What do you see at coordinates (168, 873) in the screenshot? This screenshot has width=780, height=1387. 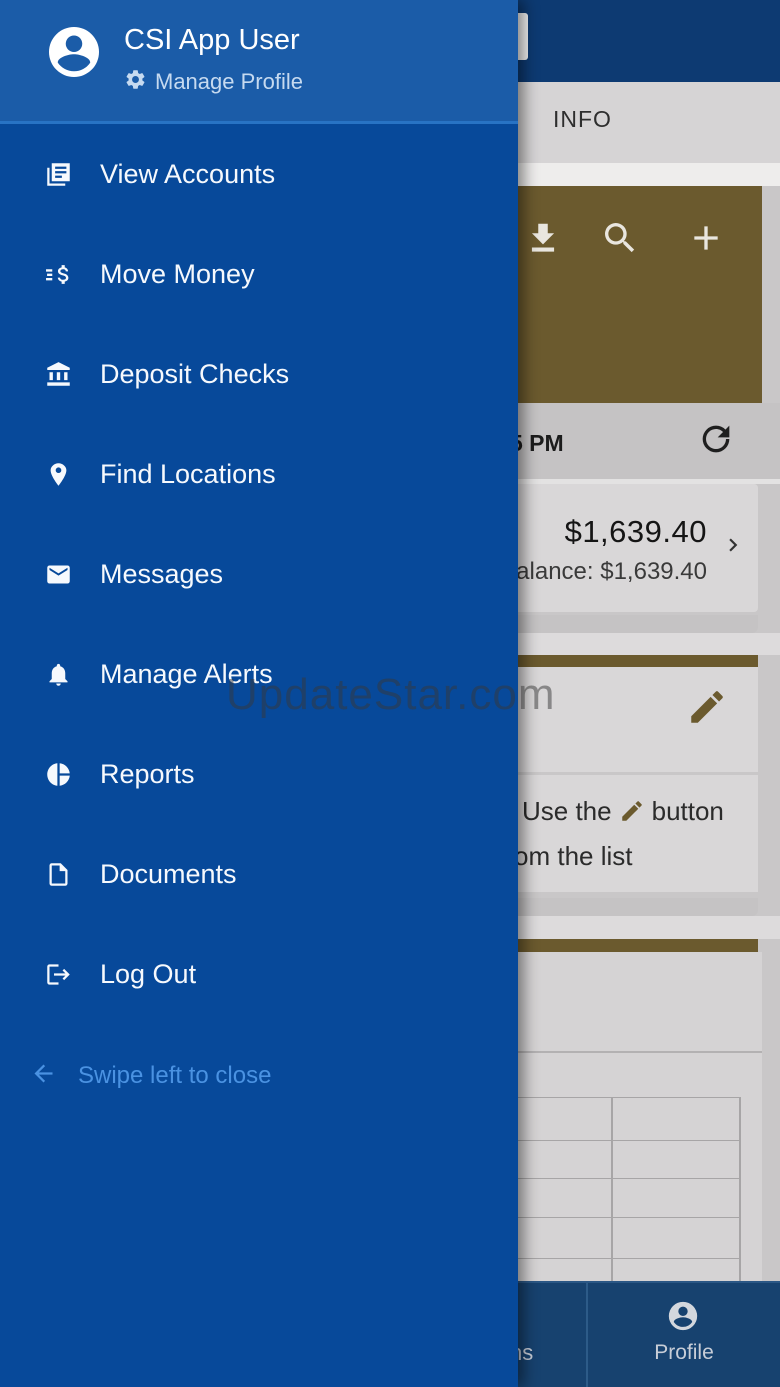 I see `sidebar-item-label: Documents` at bounding box center [168, 873].